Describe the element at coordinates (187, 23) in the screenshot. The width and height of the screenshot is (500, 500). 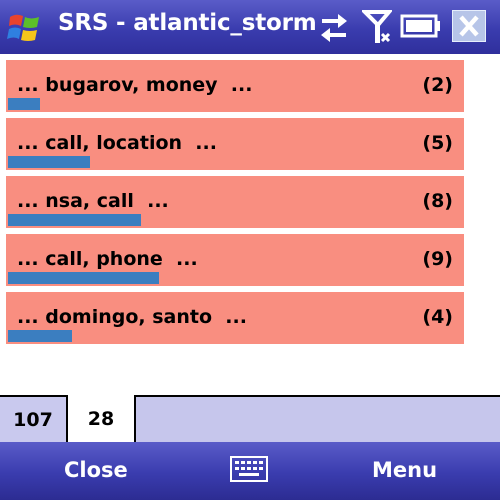
I see `window-title: SRS - atlantic_storm` at that location.